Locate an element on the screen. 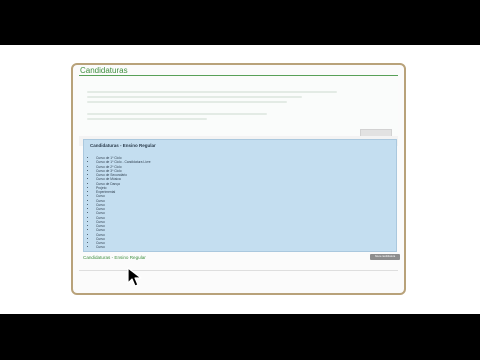 This screenshot has height=360, width=480. faded-content-area is located at coordinates (238, 108).